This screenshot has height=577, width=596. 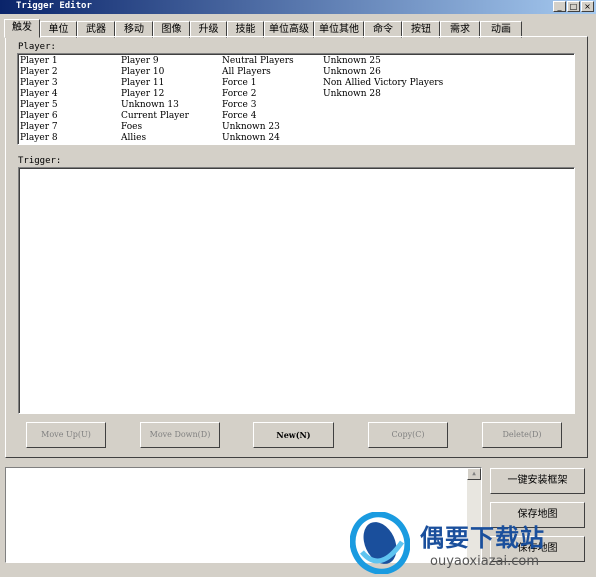 What do you see at coordinates (39, 116) in the screenshot?
I see `list-item: Player 6` at bounding box center [39, 116].